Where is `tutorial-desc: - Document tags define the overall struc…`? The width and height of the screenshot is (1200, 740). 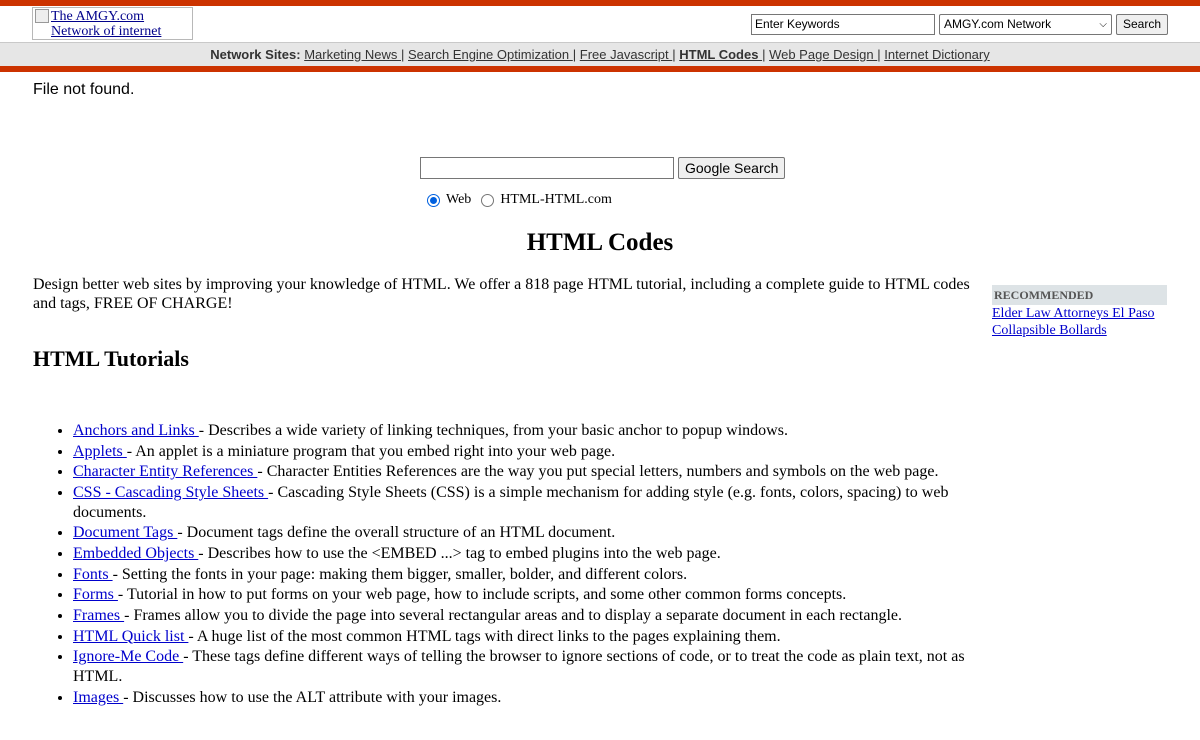 tutorial-desc: - Document tags define the overall struc… is located at coordinates (396, 533).